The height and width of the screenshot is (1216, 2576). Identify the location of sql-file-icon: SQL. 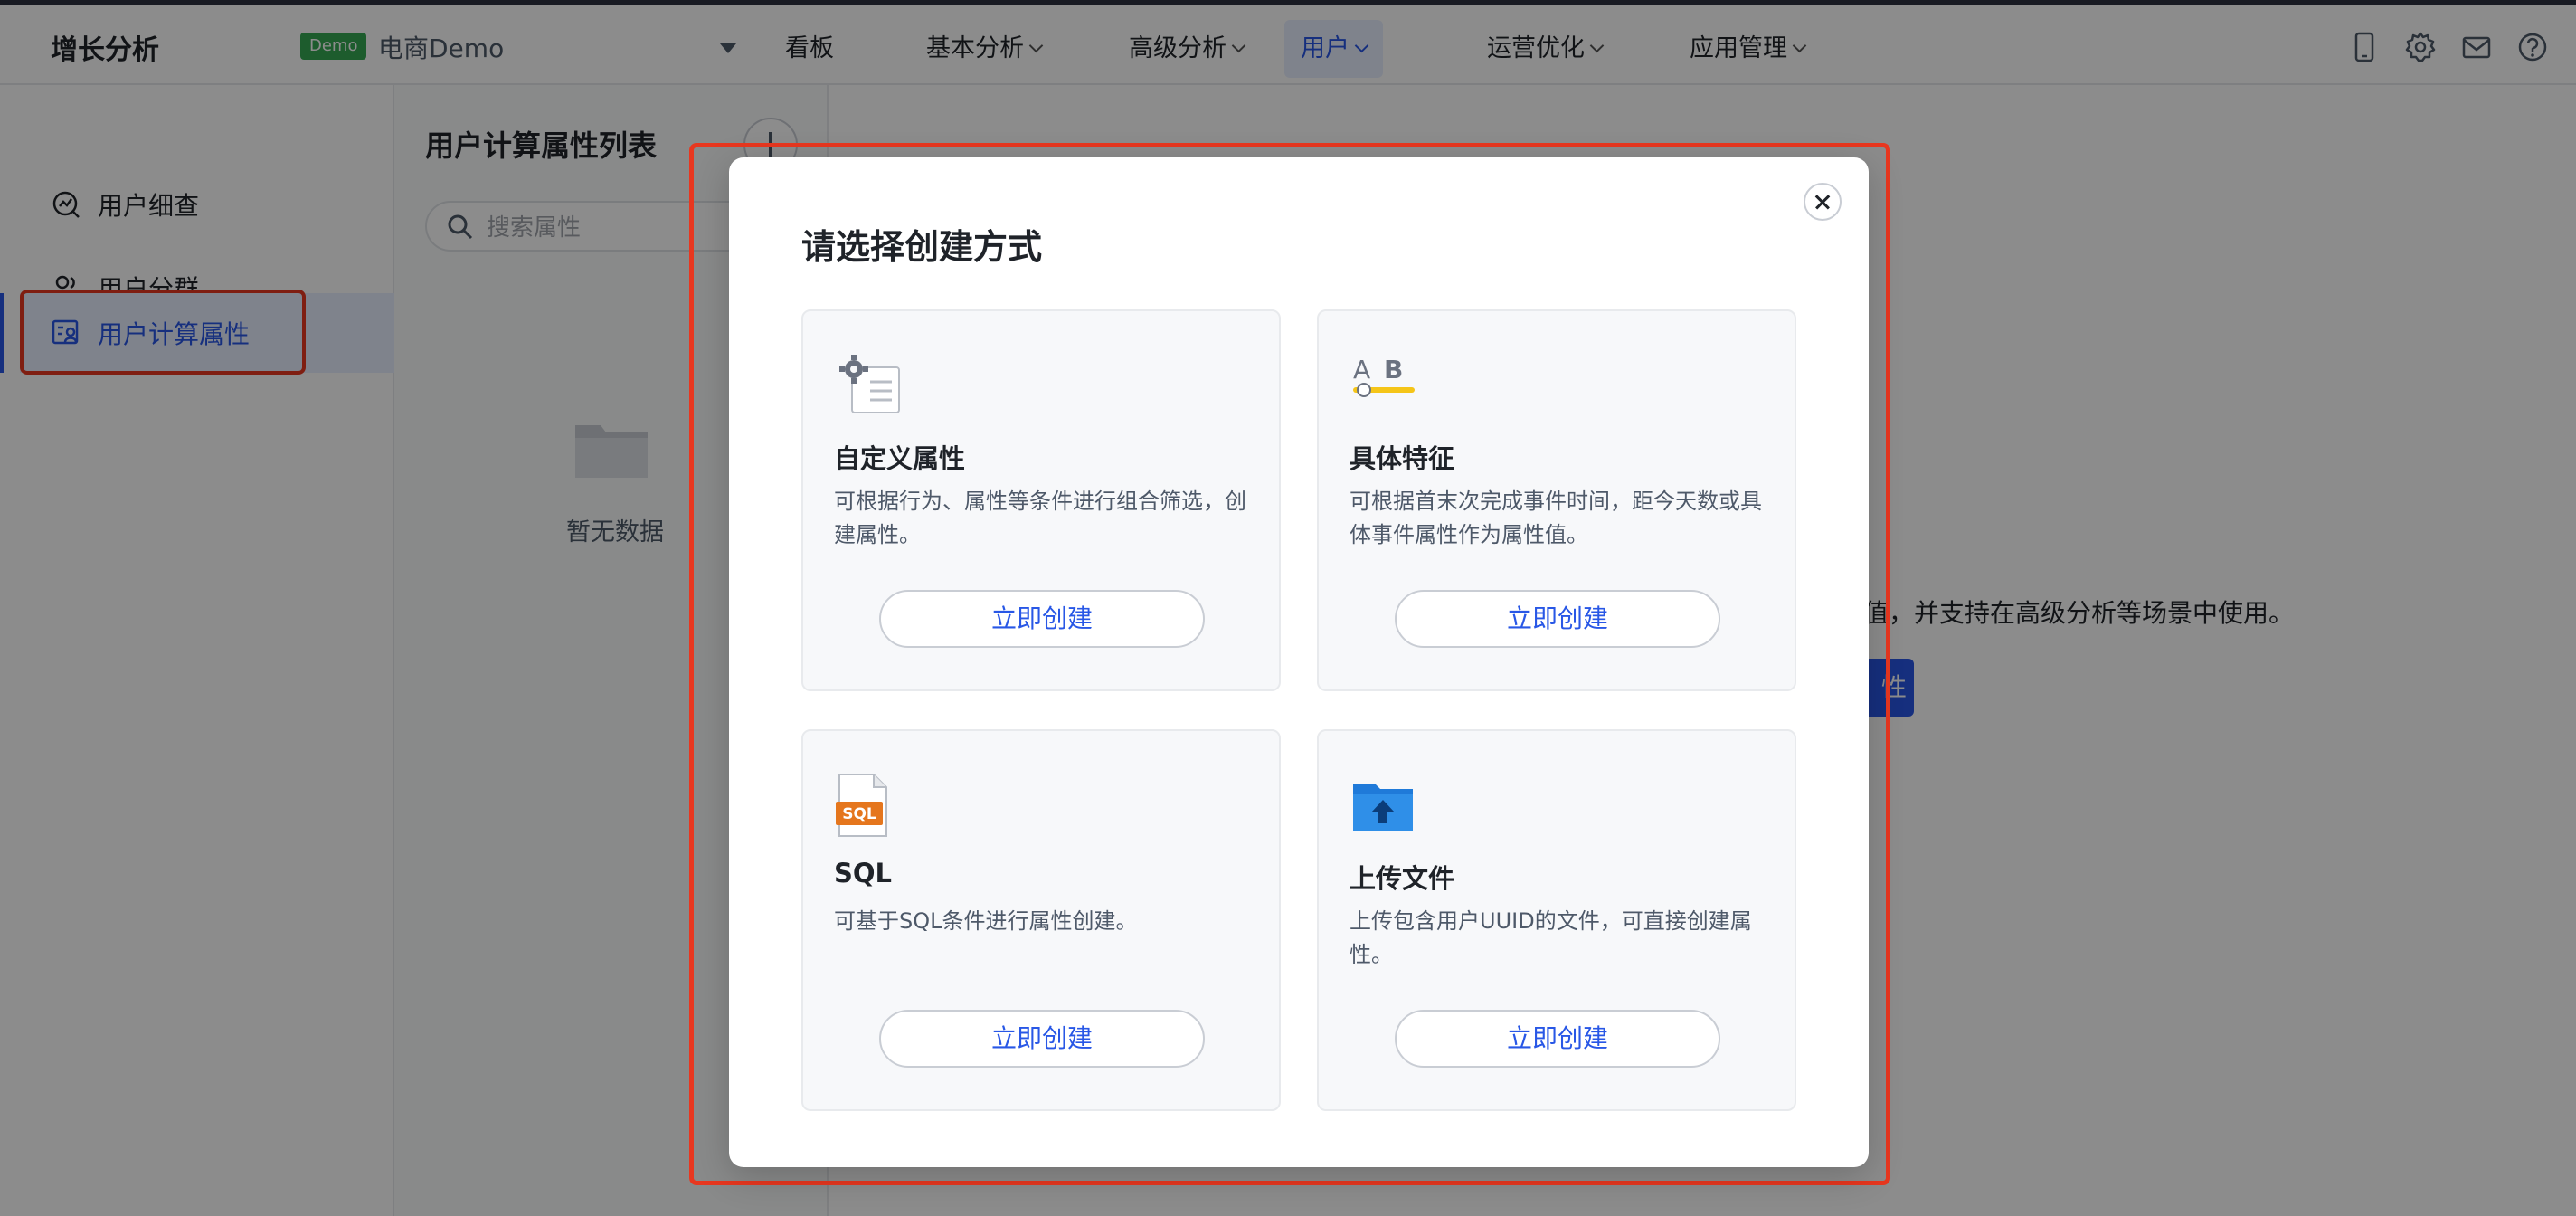
(862, 806).